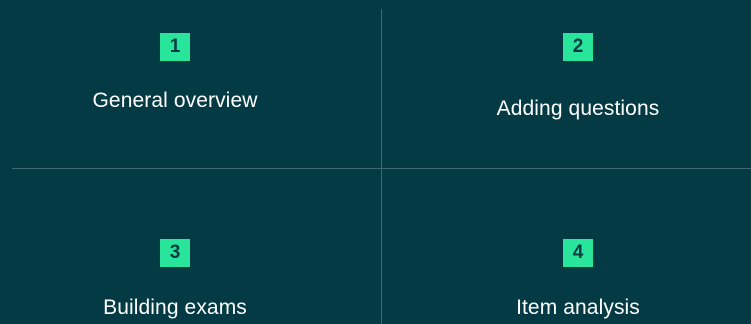  I want to click on section-label: General overview, so click(175, 100).